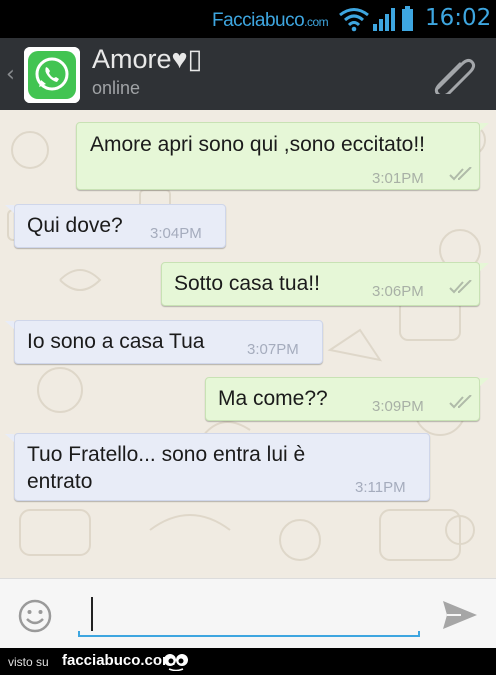  What do you see at coordinates (60, 481) in the screenshot?
I see `message-text-line: entrato` at bounding box center [60, 481].